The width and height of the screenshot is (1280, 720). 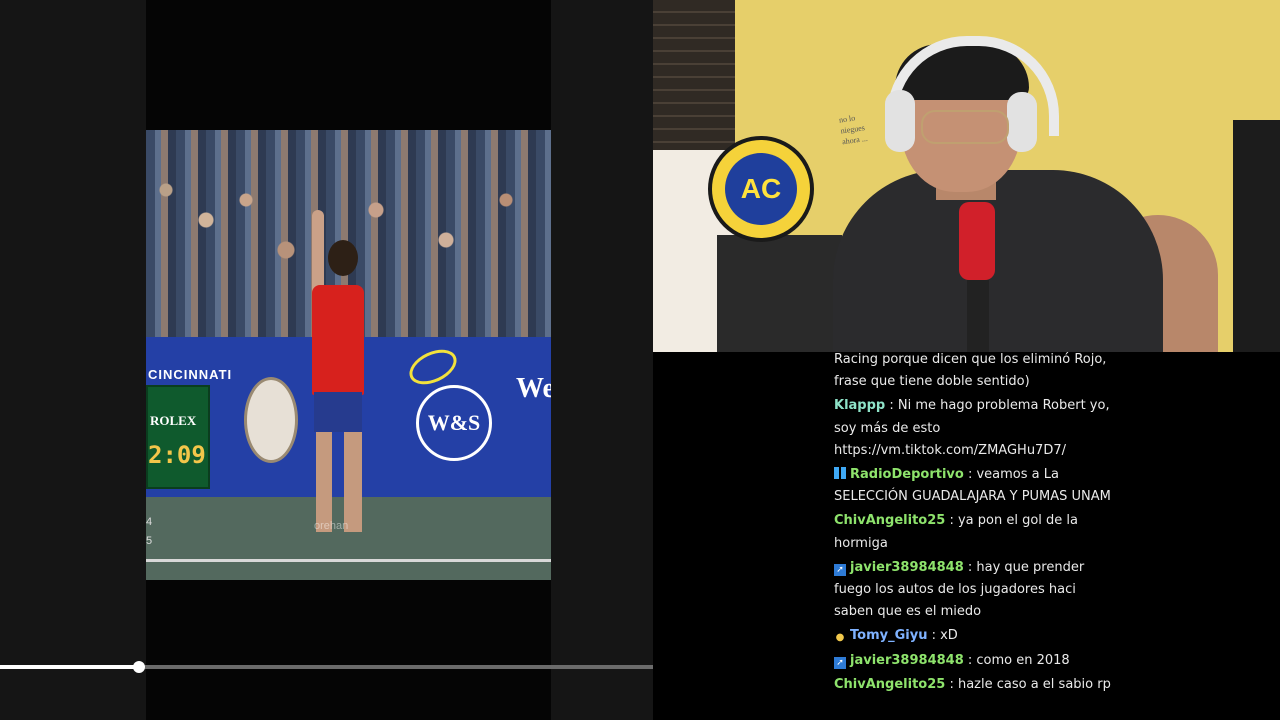 I want to click on chat-text: : como en 2018, so click(x=1016, y=660).